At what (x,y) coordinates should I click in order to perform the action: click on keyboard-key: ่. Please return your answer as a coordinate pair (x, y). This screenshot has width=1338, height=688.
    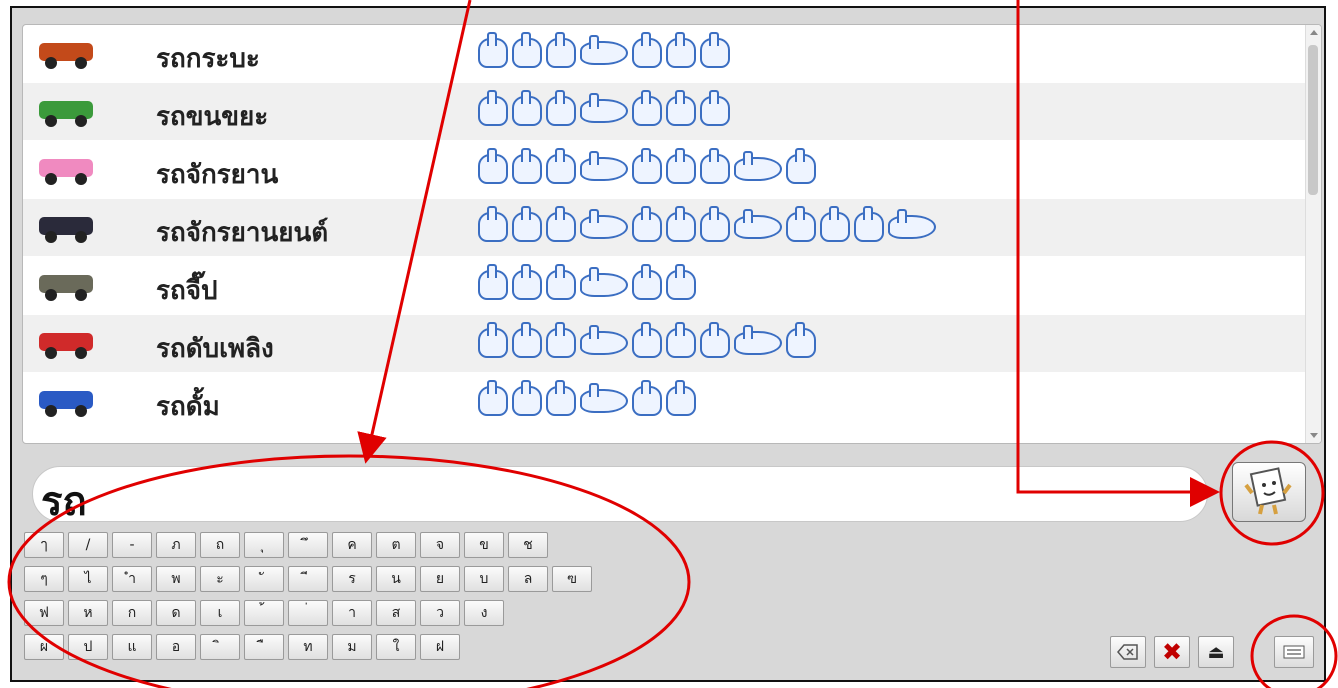
    Looking at the image, I should click on (308, 613).